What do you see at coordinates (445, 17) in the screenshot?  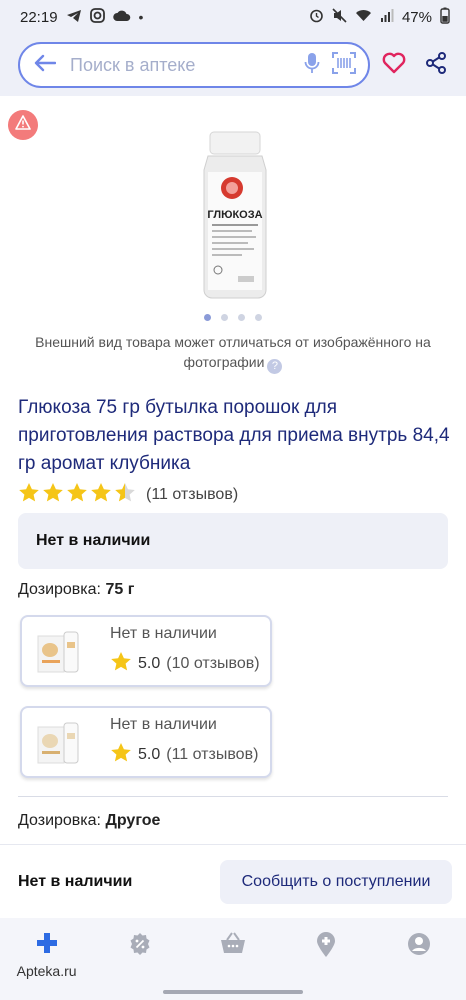 I see `battery-icon` at bounding box center [445, 17].